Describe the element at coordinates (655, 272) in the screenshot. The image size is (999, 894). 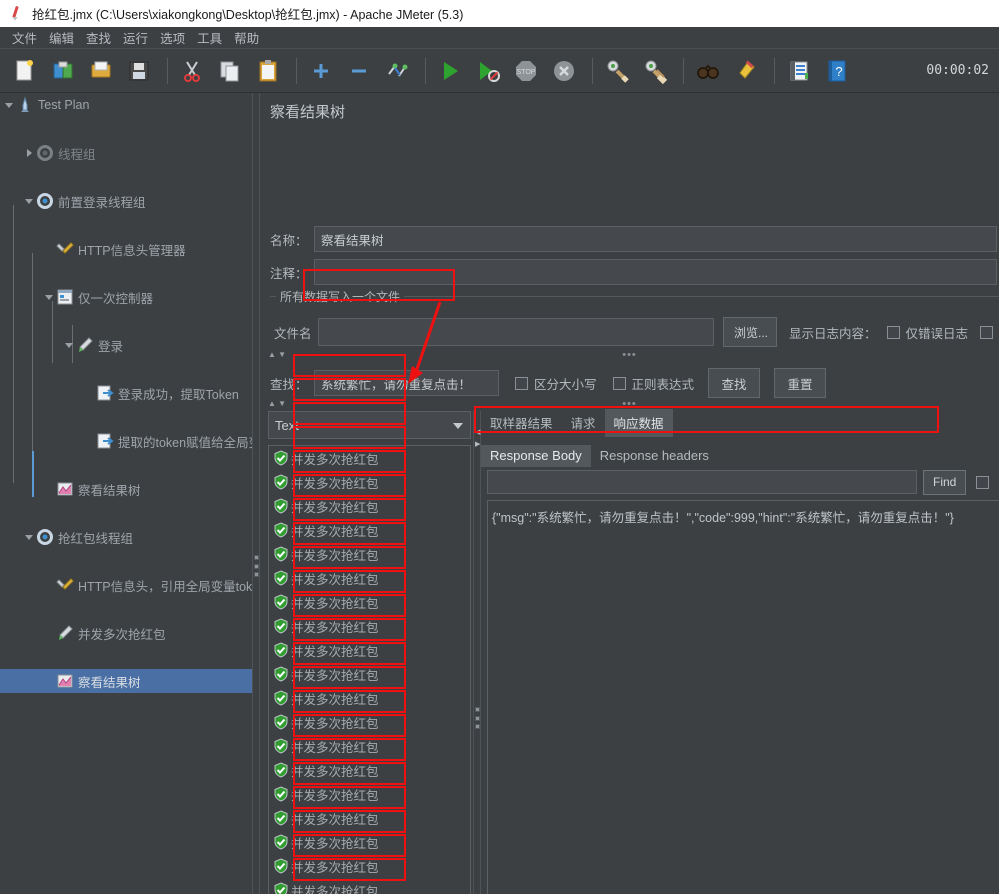
I see `comment-input` at that location.